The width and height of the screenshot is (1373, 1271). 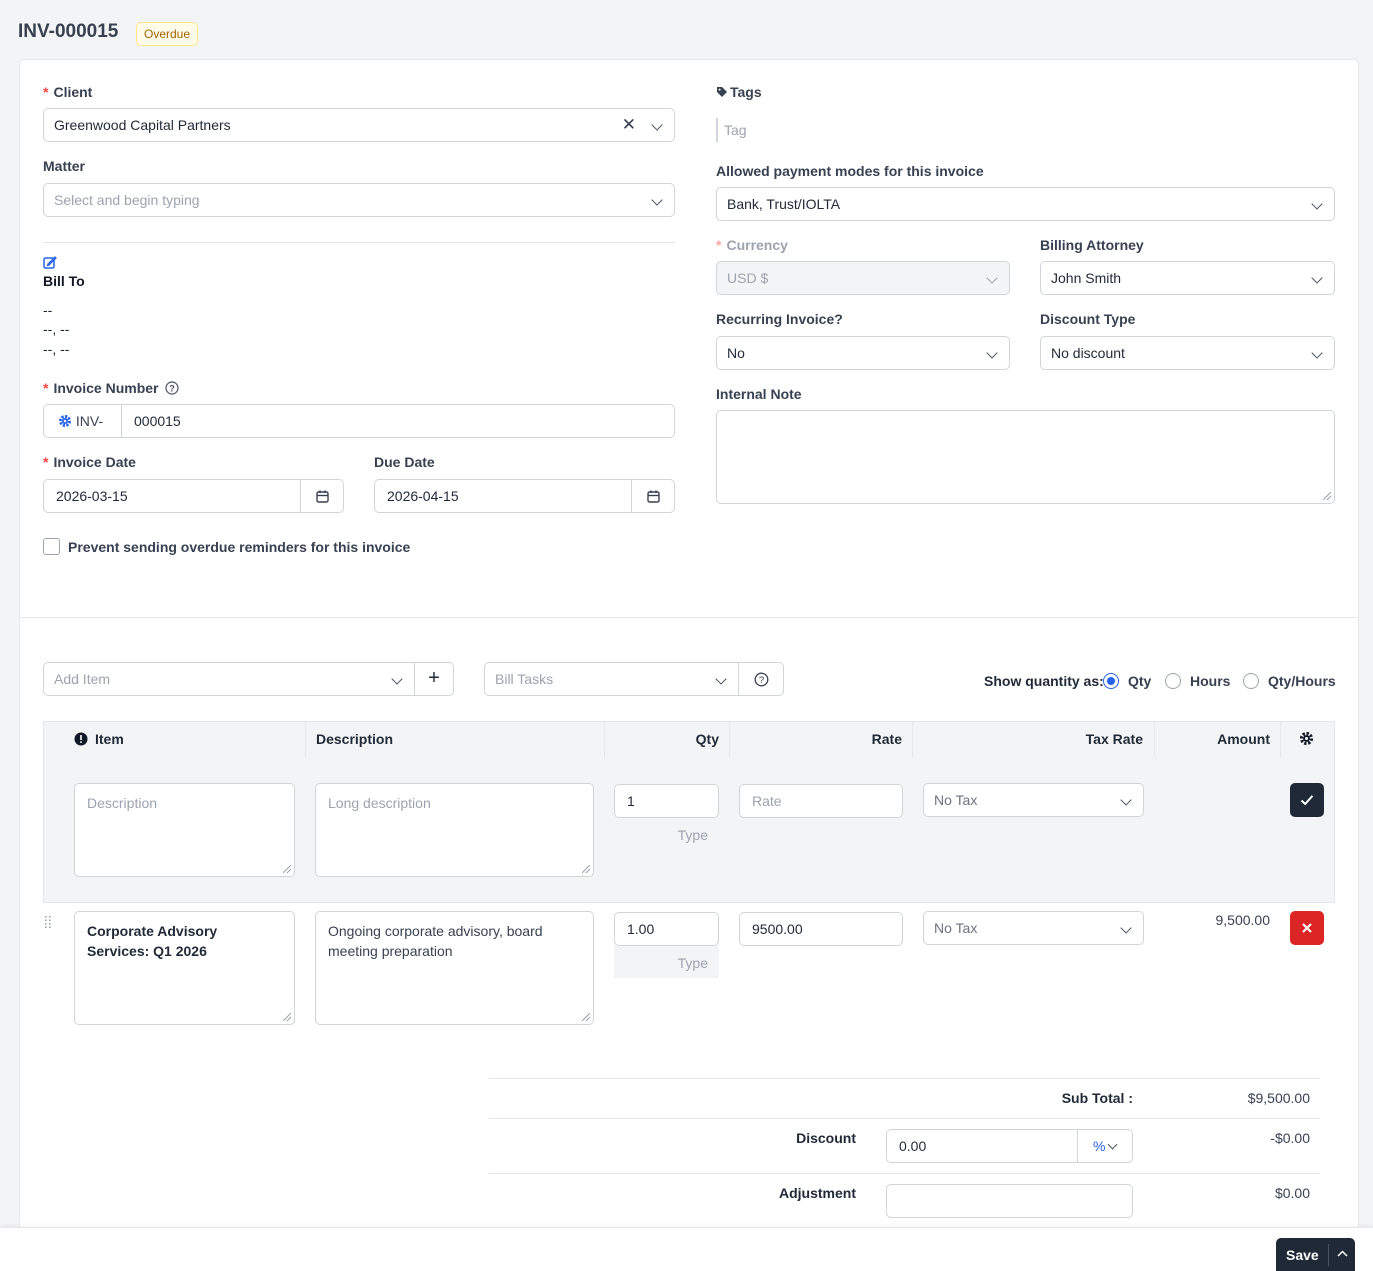 What do you see at coordinates (1033, 800) in the screenshot?
I see `new-item-tax-select: No Tax` at bounding box center [1033, 800].